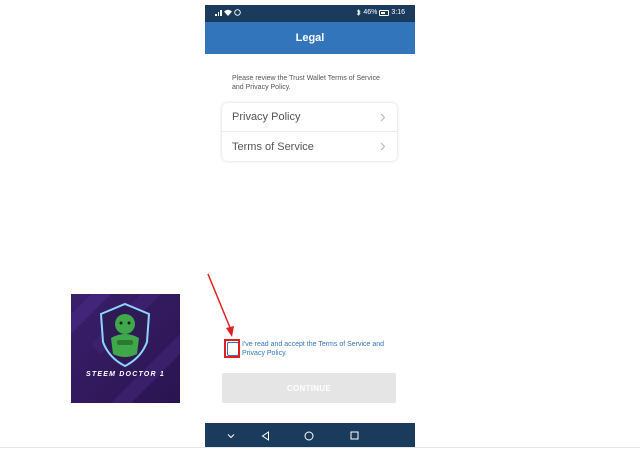 The image size is (640, 451). I want to click on nav-back-button, so click(265, 435).